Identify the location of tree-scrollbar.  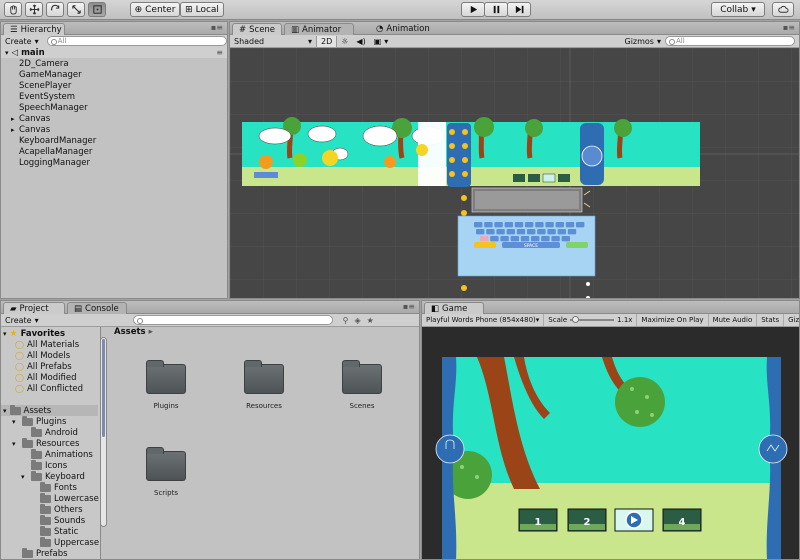
(103, 432).